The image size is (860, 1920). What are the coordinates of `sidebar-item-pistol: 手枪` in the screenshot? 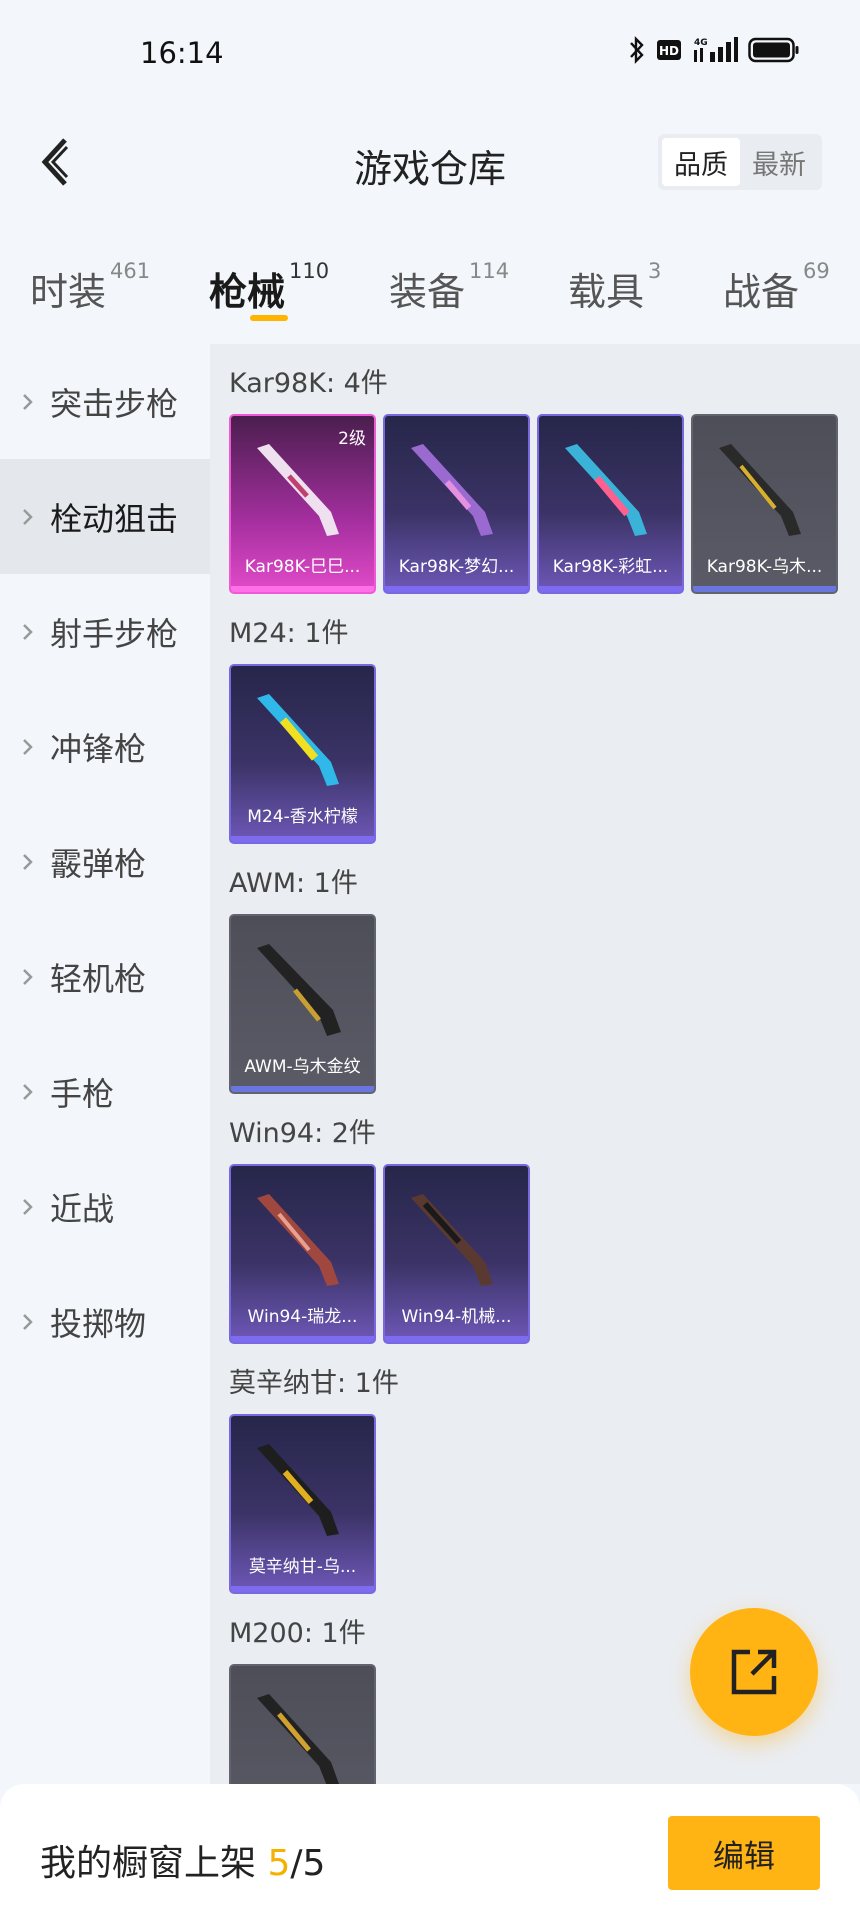 It's located at (105, 1091).